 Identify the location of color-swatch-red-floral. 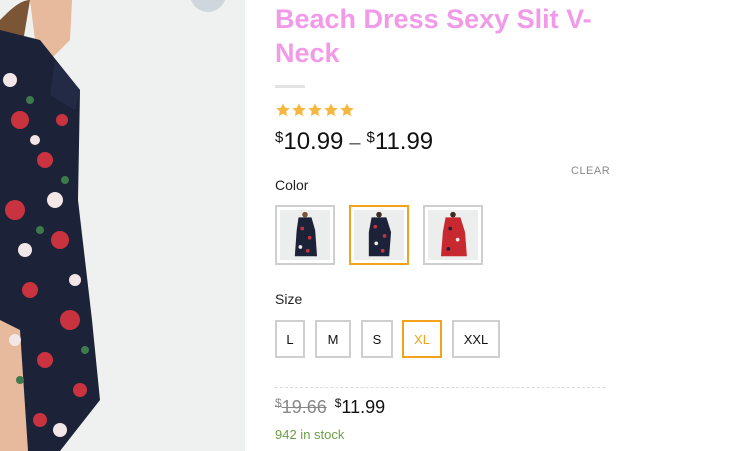
(453, 235).